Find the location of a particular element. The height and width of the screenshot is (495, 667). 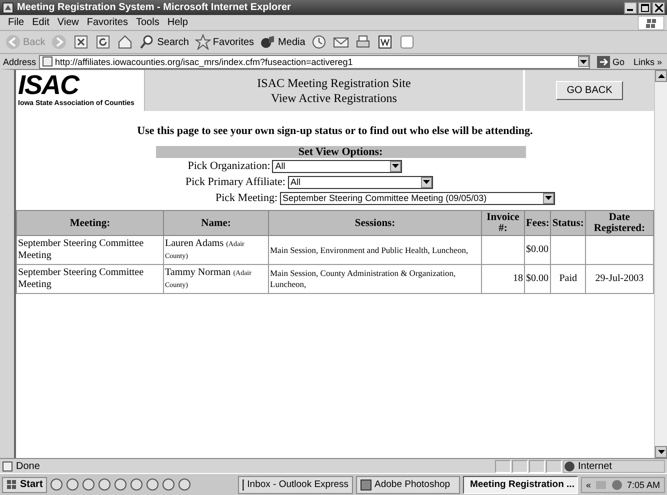

close-button is located at coordinates (658, 8).